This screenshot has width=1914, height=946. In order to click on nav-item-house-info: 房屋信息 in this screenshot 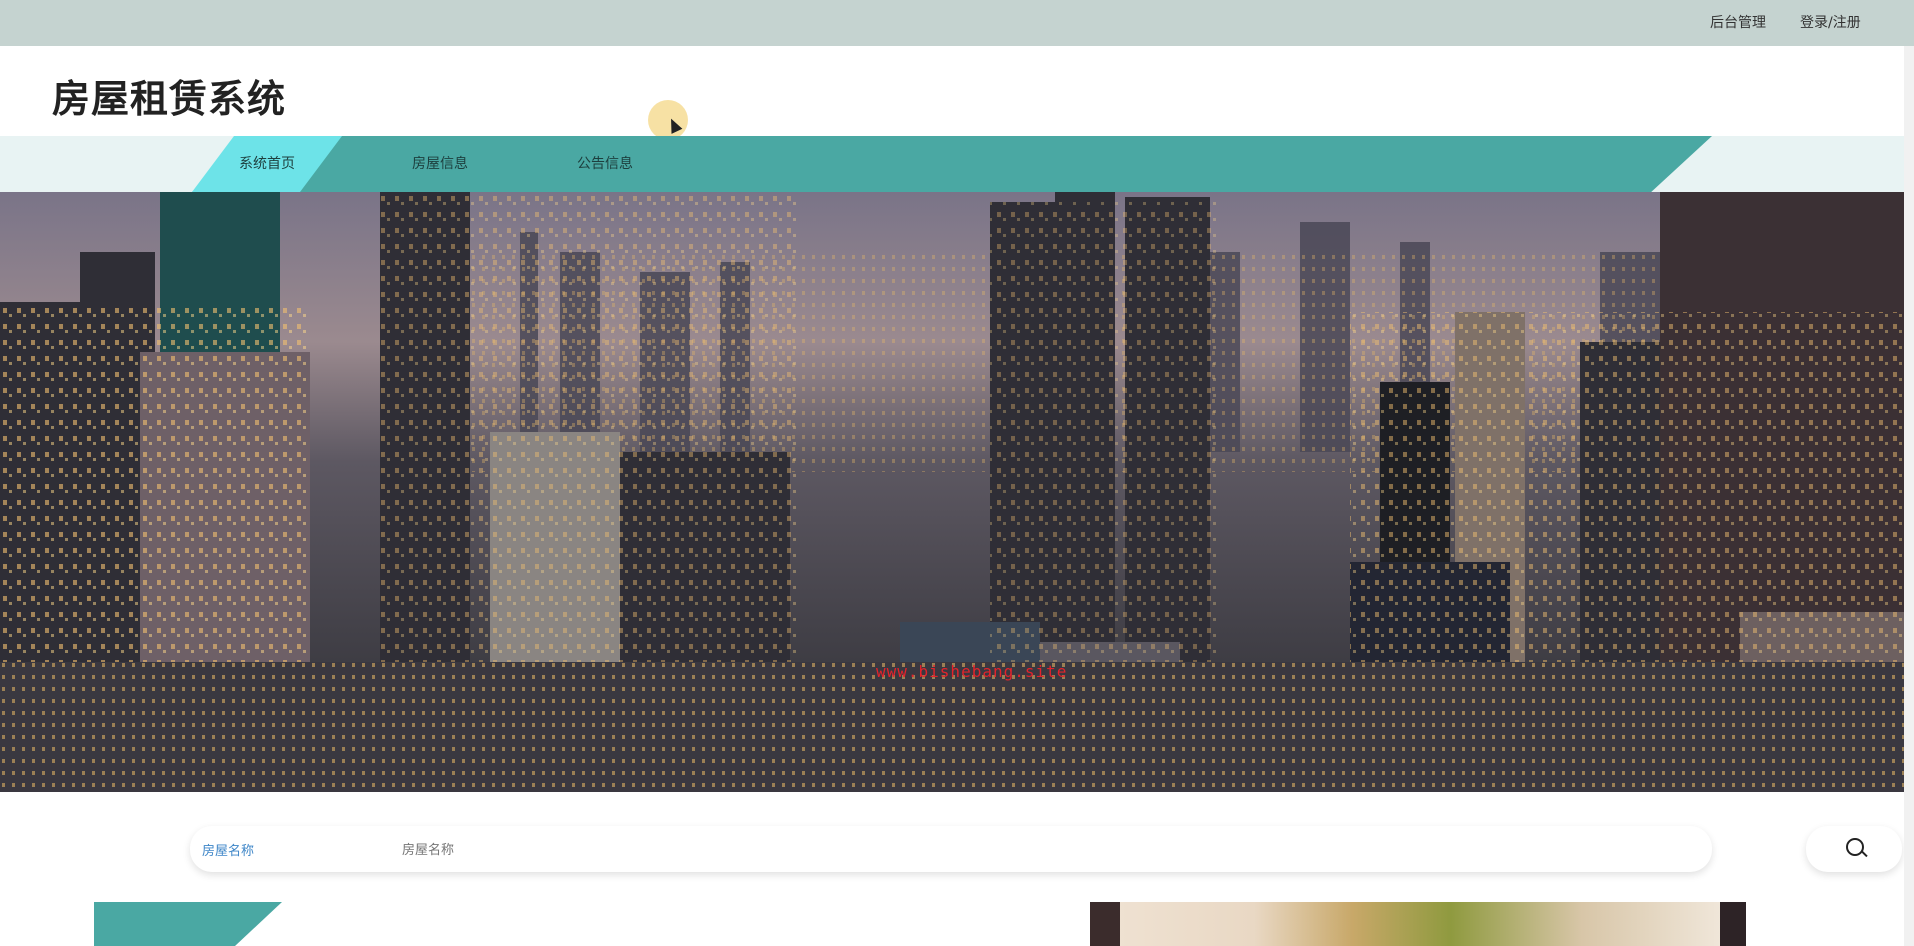, I will do `click(440, 164)`.